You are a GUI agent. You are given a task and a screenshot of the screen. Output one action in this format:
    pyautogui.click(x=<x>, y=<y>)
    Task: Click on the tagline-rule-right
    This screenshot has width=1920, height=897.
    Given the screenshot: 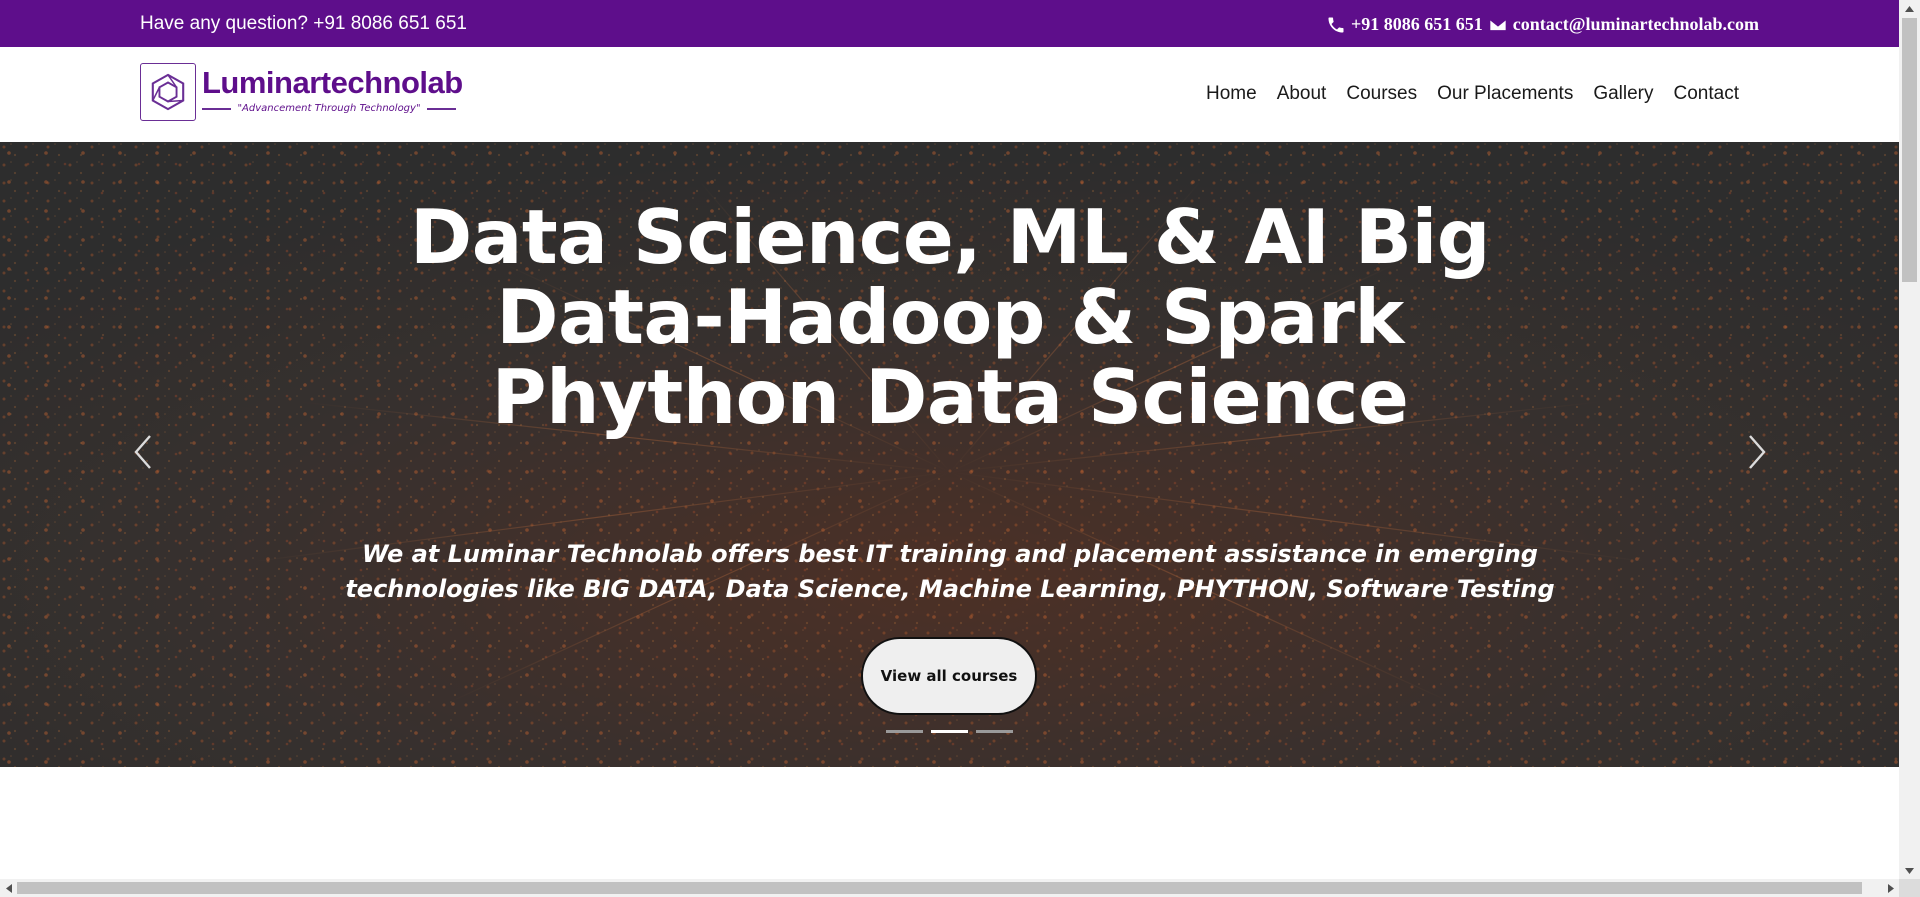 What is the action you would take?
    pyautogui.click(x=441, y=108)
    